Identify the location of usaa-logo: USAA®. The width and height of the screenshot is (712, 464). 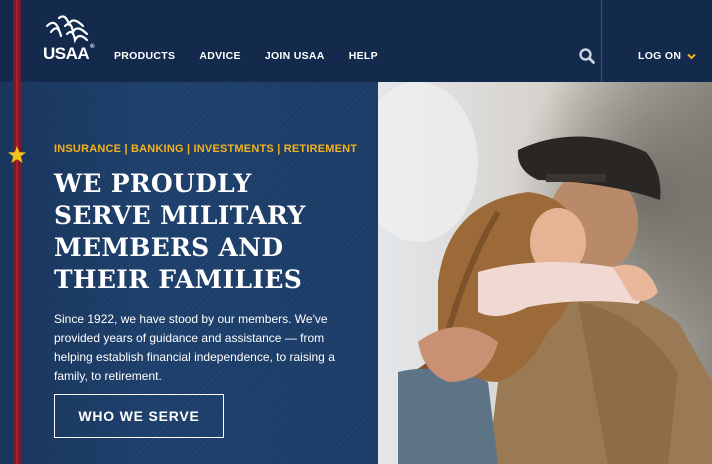
(69, 39).